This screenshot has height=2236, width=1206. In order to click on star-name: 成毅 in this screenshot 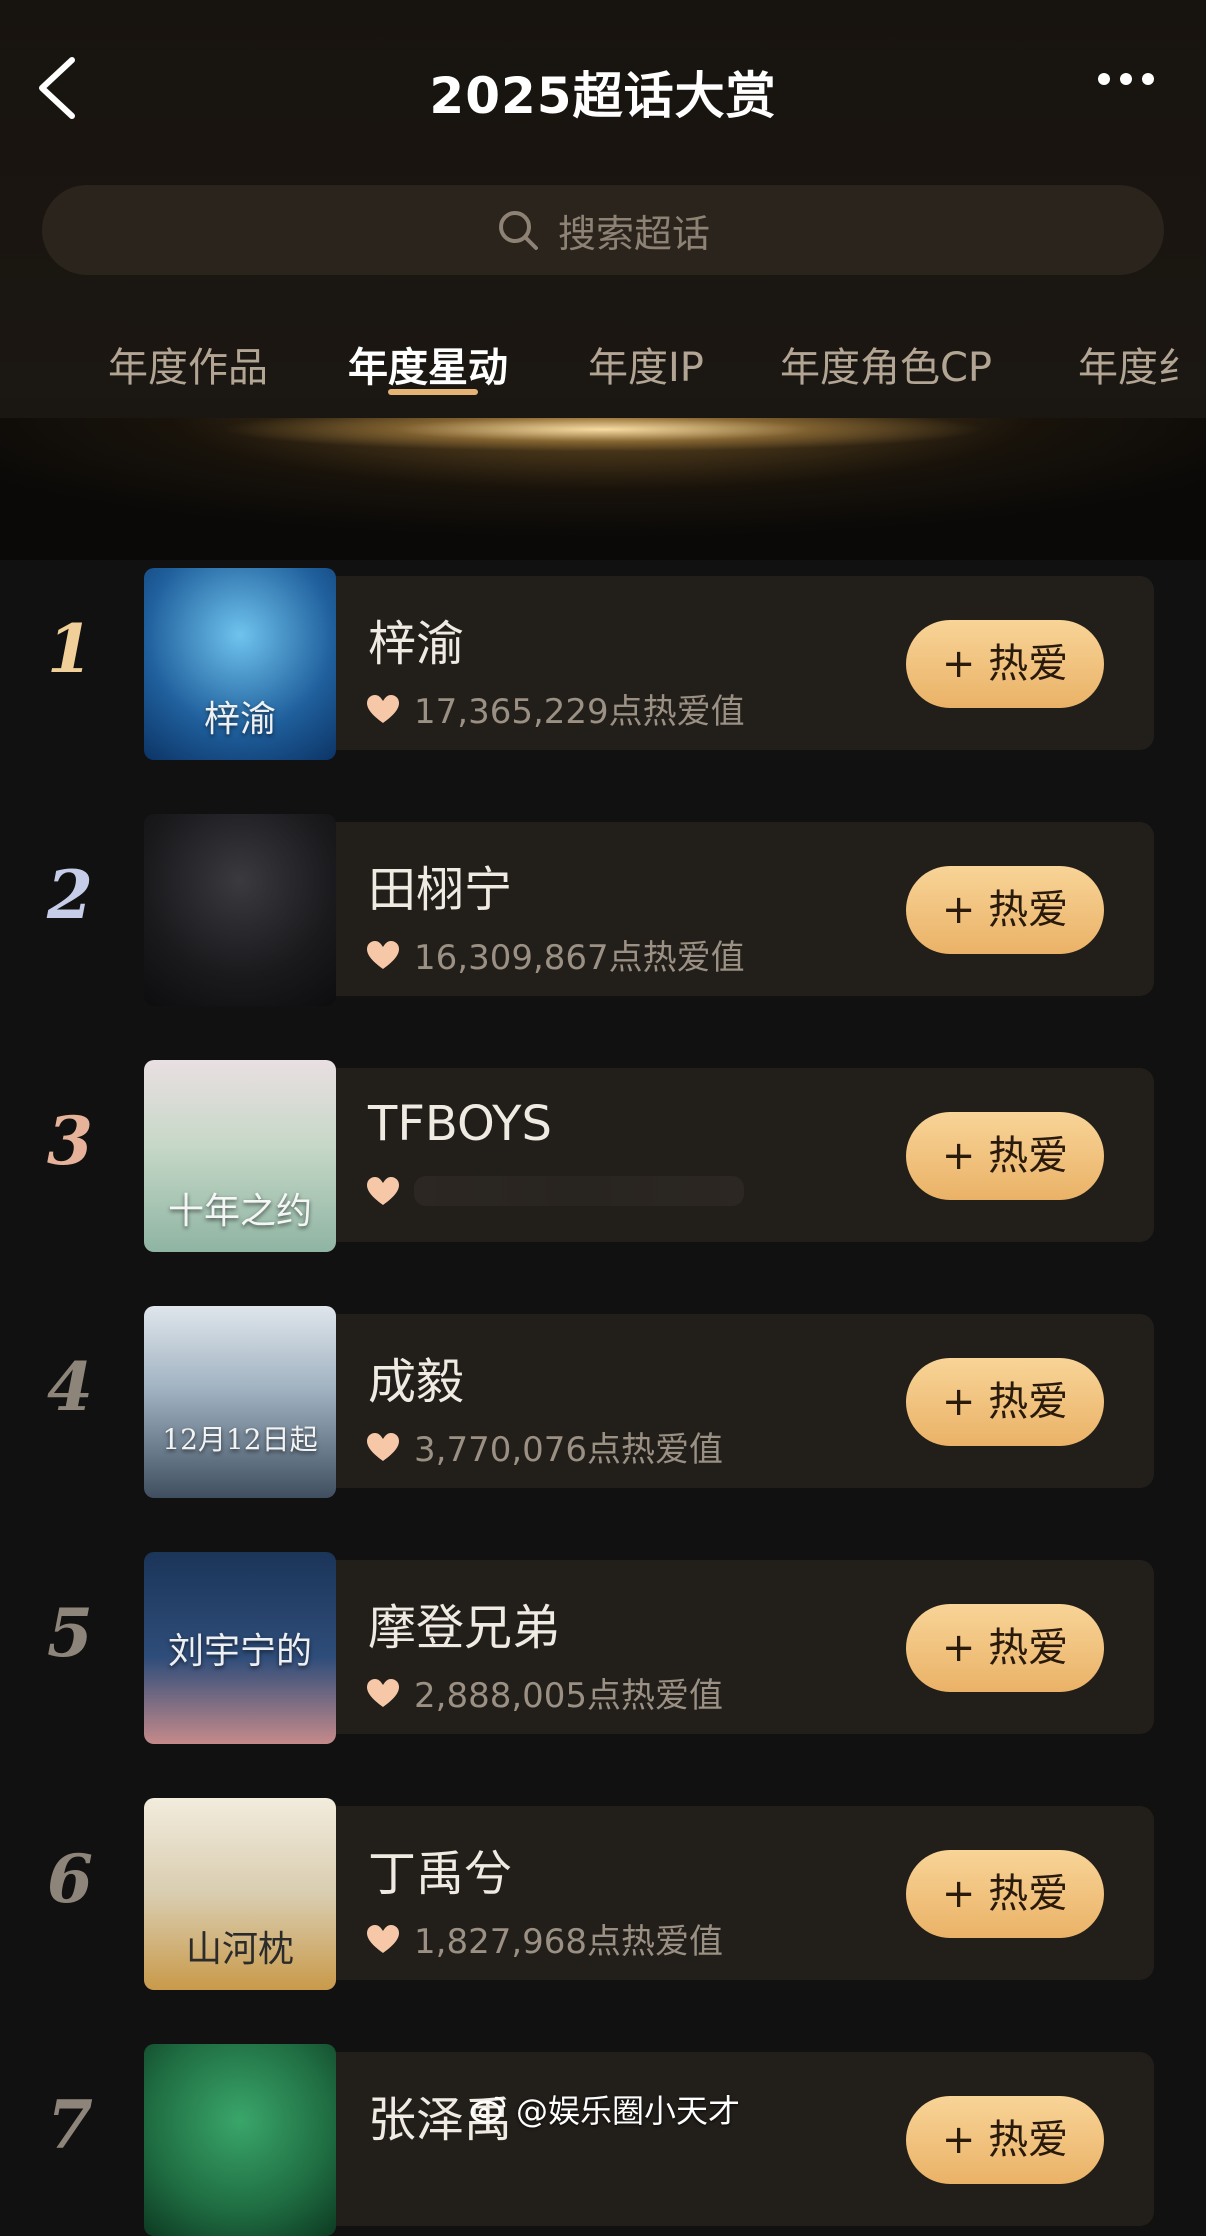, I will do `click(416, 1377)`.